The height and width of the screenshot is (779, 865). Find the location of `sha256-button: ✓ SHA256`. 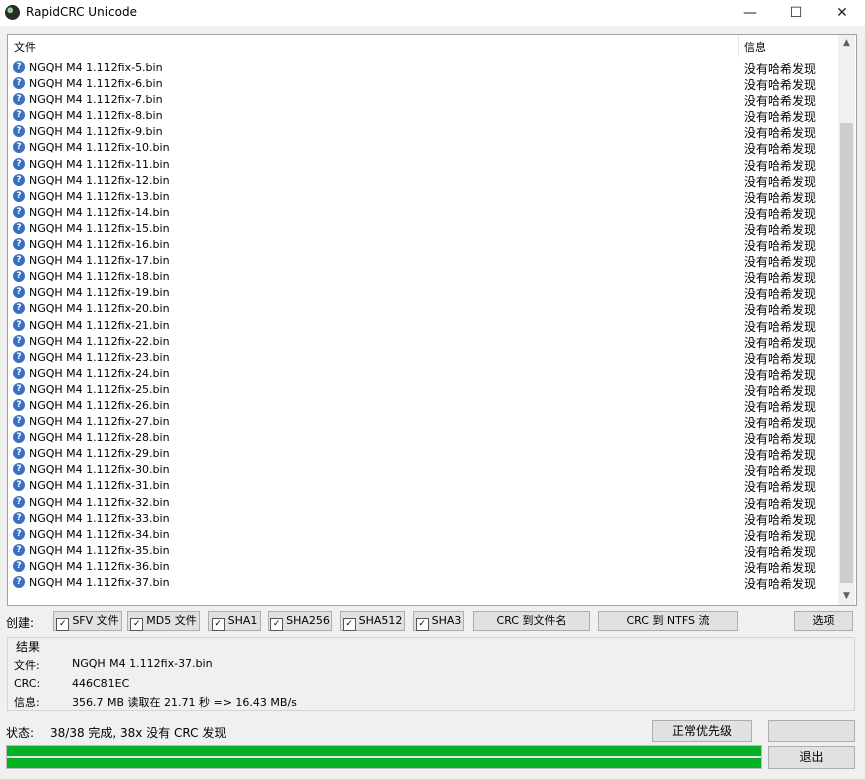

sha256-button: ✓ SHA256 is located at coordinates (300, 621).